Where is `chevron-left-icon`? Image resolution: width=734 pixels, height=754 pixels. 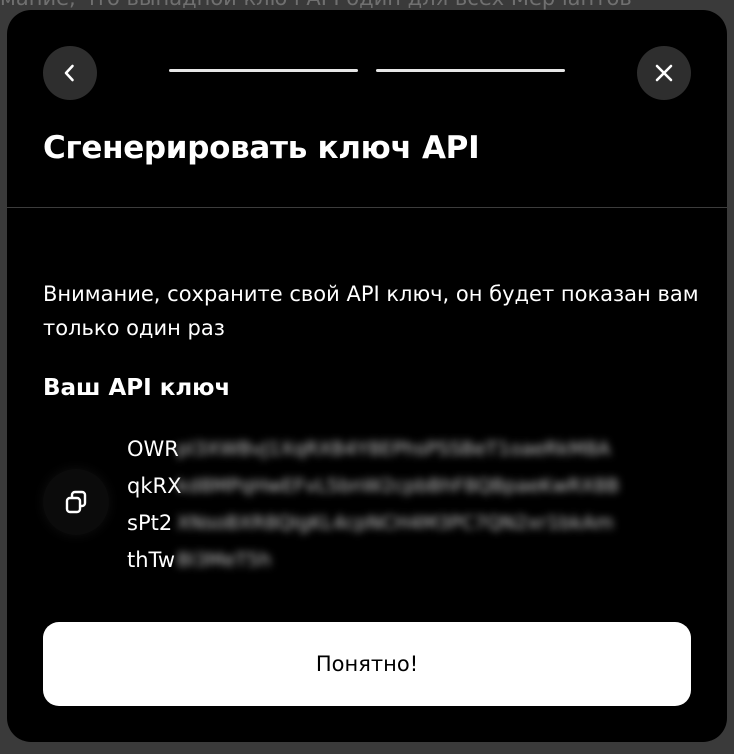
chevron-left-icon is located at coordinates (69, 73).